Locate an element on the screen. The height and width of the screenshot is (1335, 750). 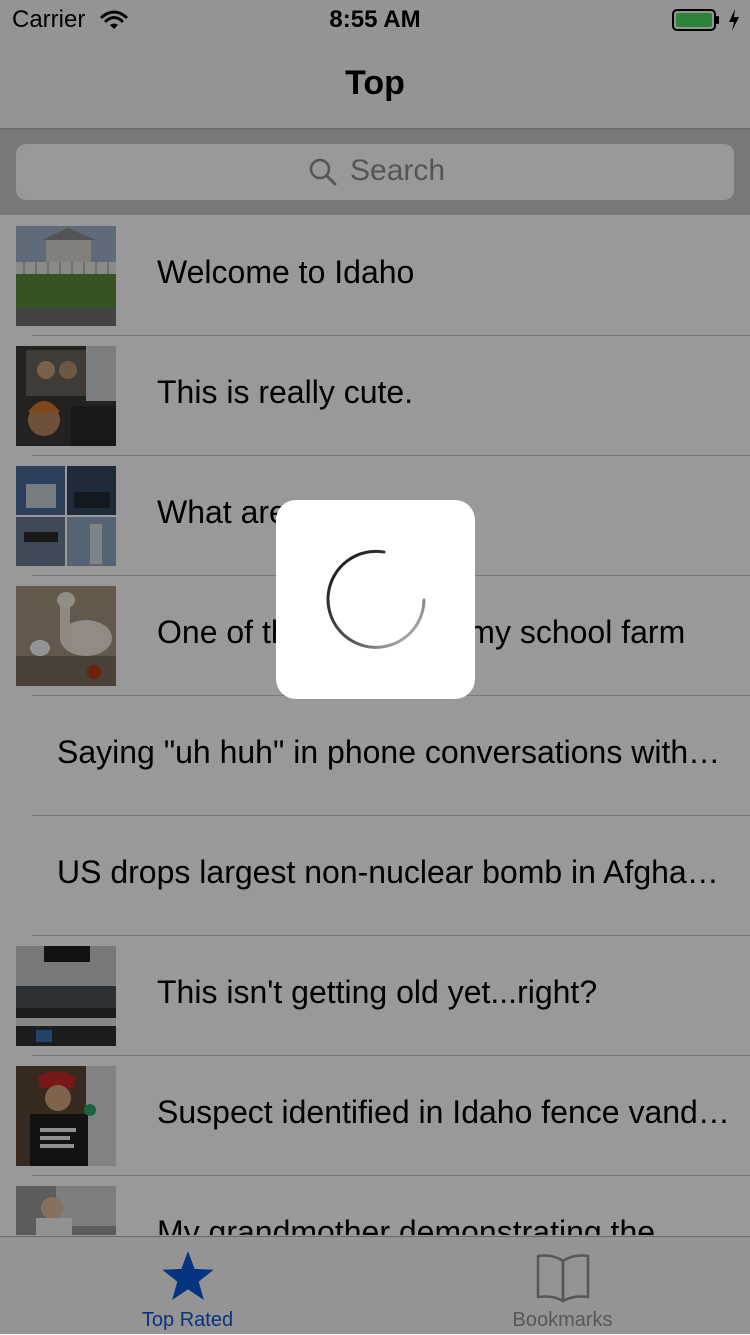
loading-hud is located at coordinates (375, 599).